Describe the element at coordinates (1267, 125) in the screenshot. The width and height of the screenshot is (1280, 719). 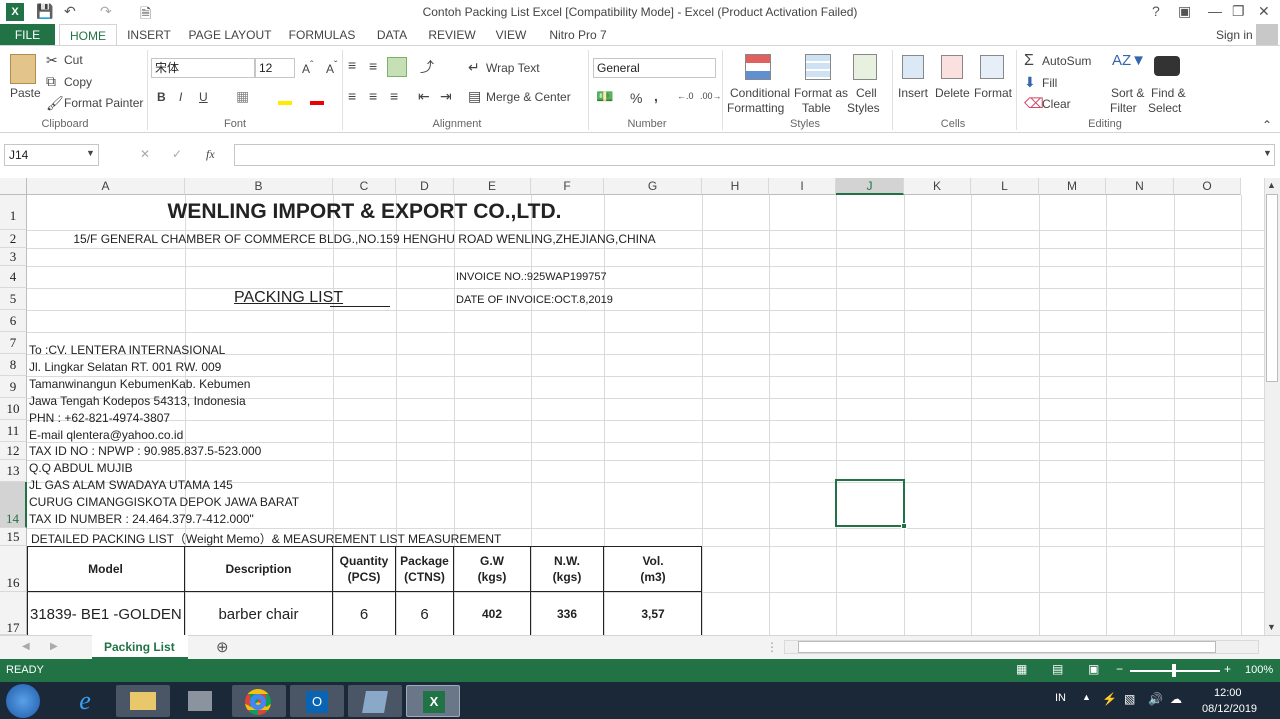
I see `collapse-ribbon-icon: ⌃` at that location.